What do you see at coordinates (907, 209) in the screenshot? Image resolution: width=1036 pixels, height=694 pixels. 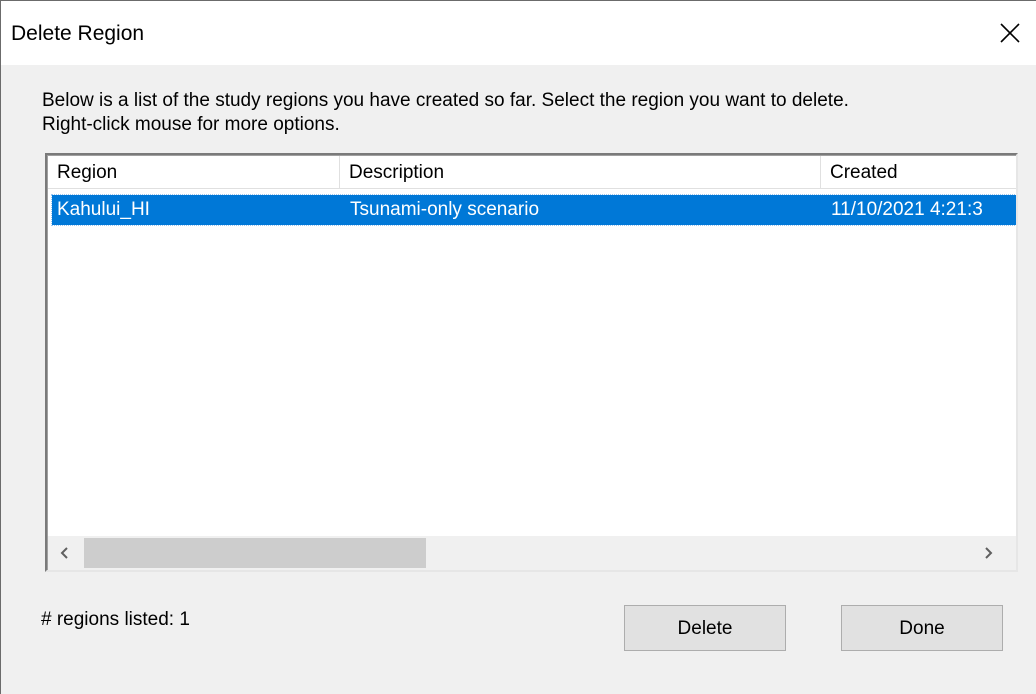 I see `cell-created: 11/10/2021 4:21:3` at bounding box center [907, 209].